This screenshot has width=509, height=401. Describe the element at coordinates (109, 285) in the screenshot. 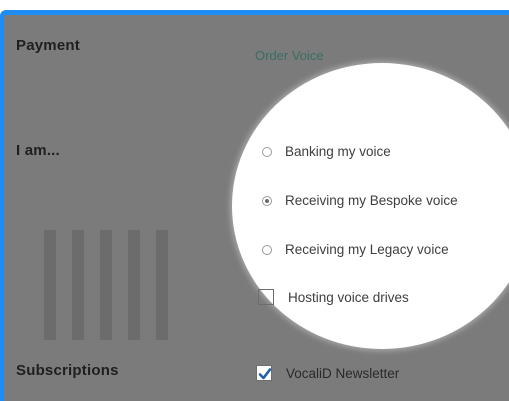

I see `background-decoration` at that location.